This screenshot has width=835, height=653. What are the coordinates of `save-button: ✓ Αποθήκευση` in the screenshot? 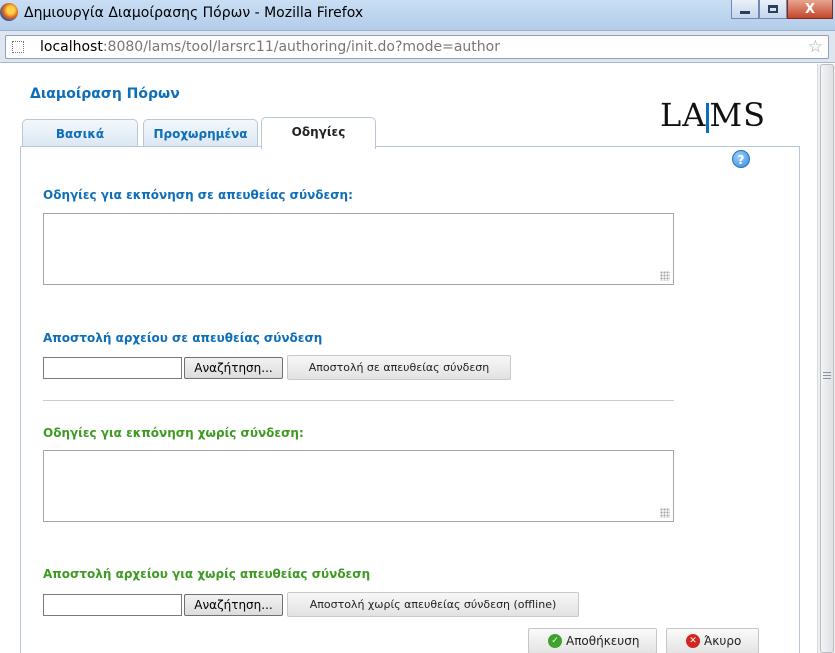 It's located at (592, 640).